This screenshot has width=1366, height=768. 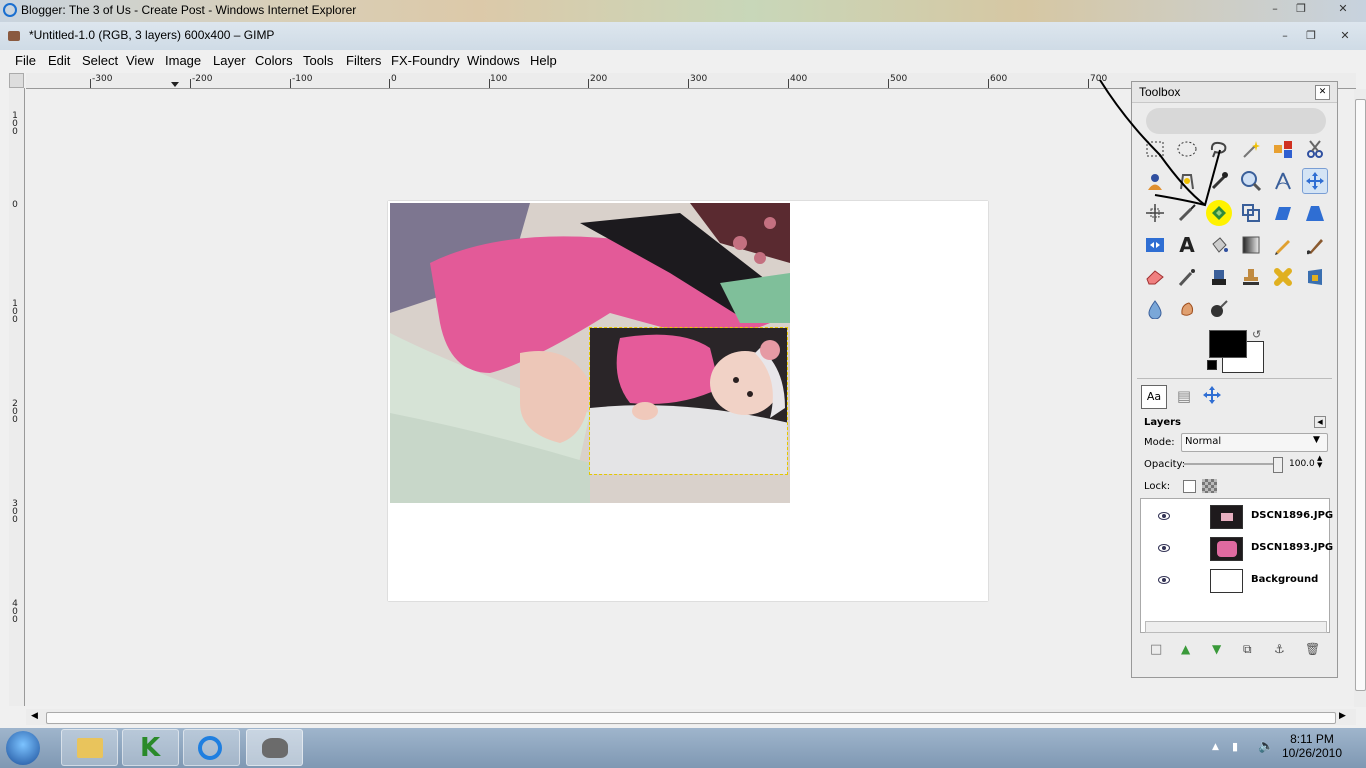 What do you see at coordinates (59, 60) in the screenshot?
I see `menu-edit: Edit` at bounding box center [59, 60].